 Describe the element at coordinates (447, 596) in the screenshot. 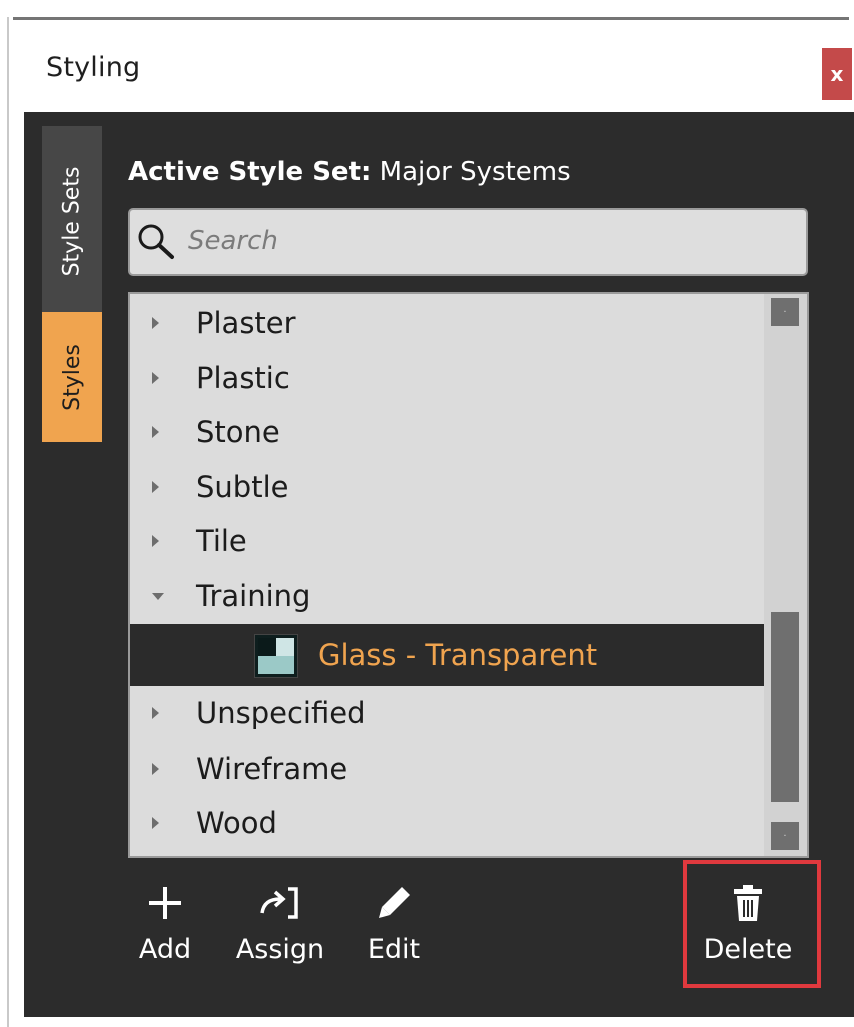

I see `tree-item-training: Training` at that location.